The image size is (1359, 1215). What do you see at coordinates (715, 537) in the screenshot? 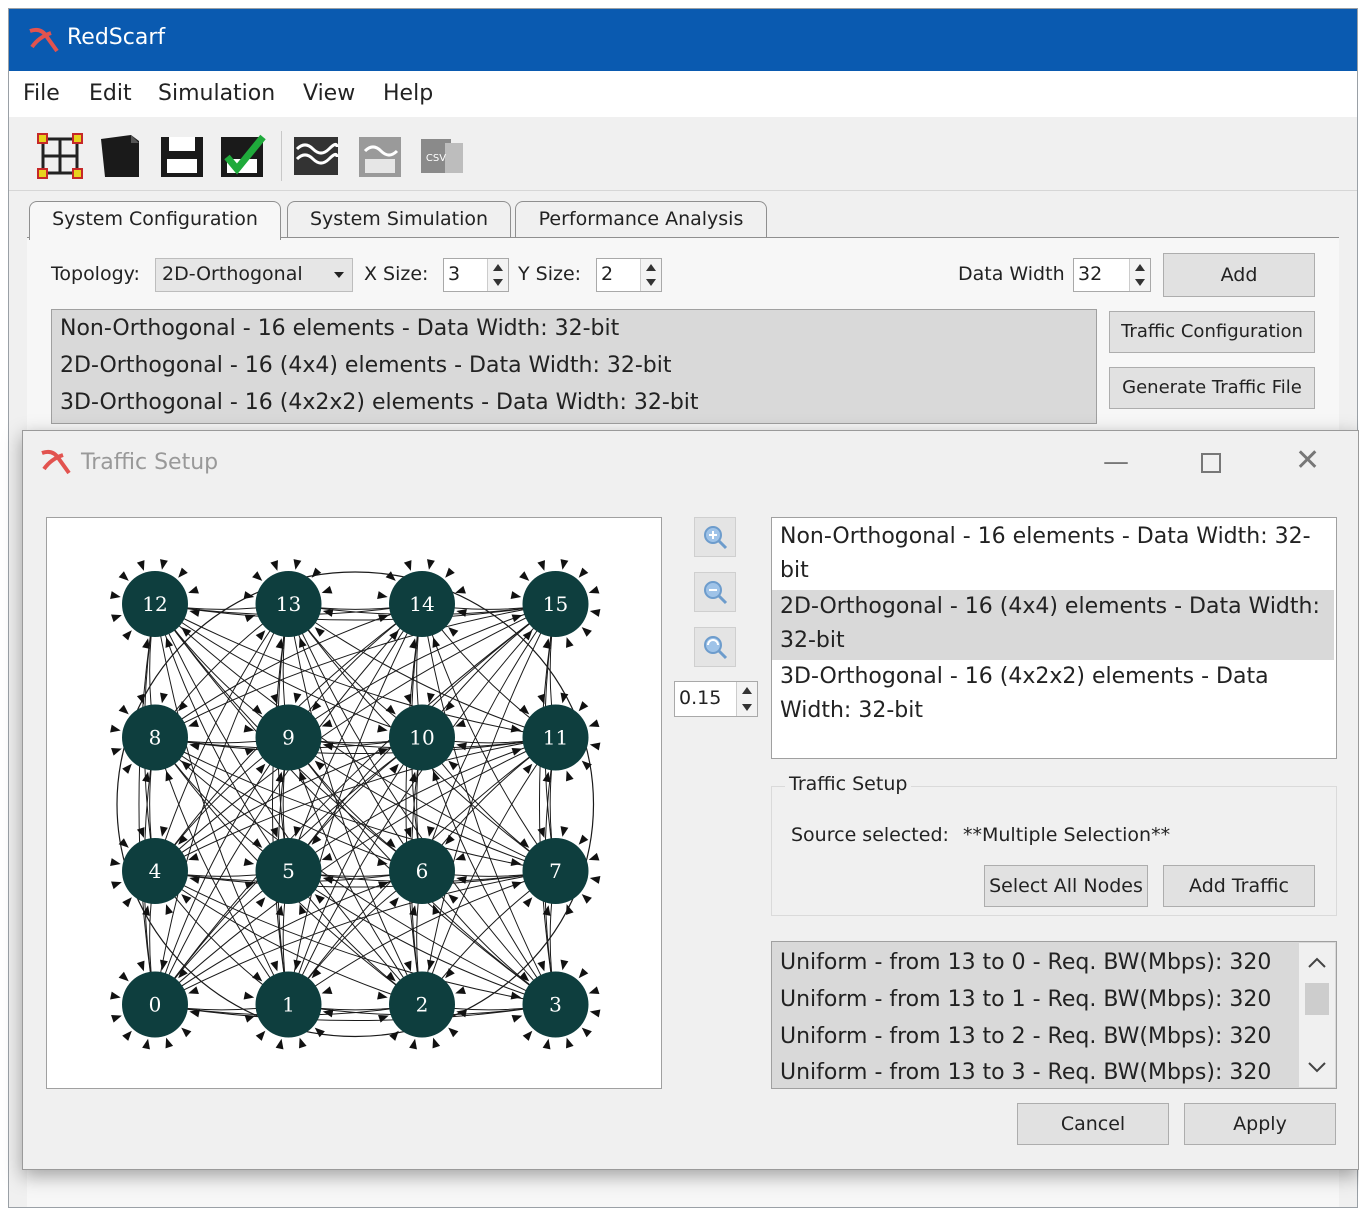
I see `zoom-in-button` at bounding box center [715, 537].